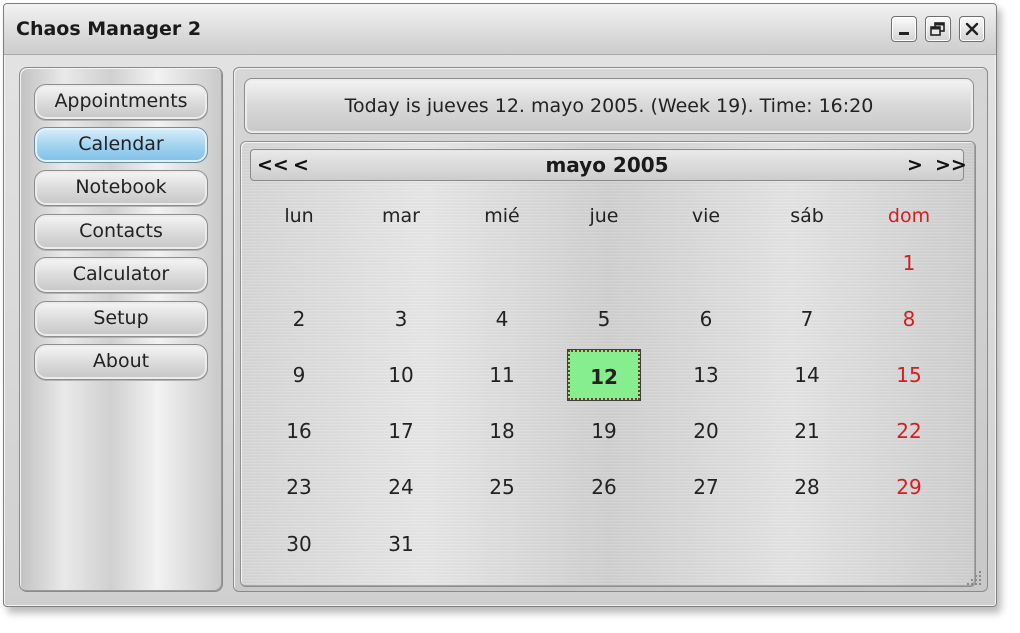 The width and height of the screenshot is (1020, 633). I want to click on calendar-day-today: 12, so click(604, 375).